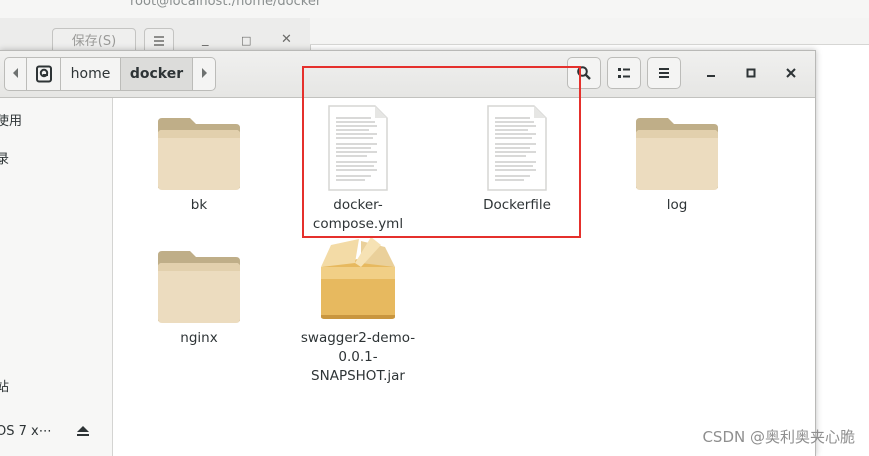 The image size is (869, 456). I want to click on background-title-bar: root@localhost:/home/docker, so click(434, 9).